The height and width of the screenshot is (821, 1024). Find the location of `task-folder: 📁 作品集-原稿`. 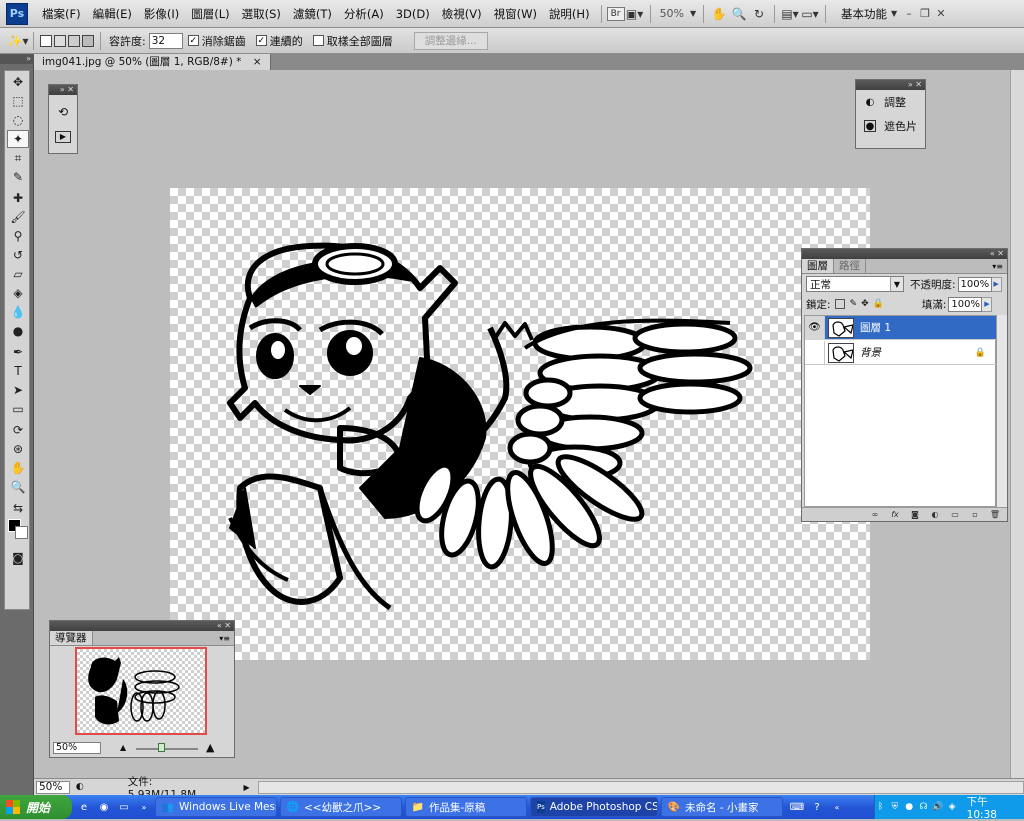

task-folder: 📁 作品集-原稿 is located at coordinates (466, 807).